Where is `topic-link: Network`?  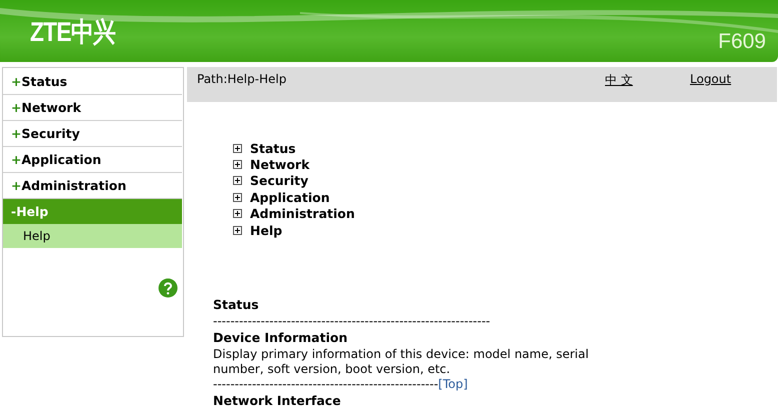
topic-link: Network is located at coordinates (280, 164).